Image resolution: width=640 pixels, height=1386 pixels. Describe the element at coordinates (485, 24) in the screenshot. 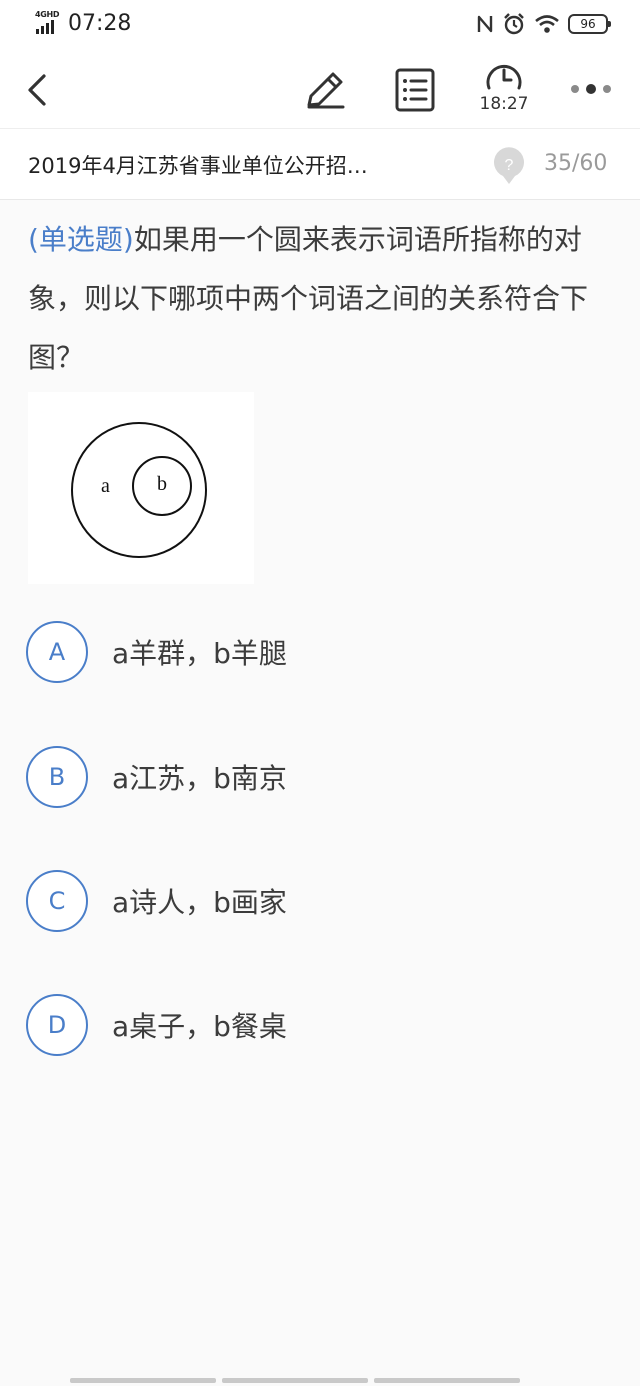

I see `nfc-icon` at that location.